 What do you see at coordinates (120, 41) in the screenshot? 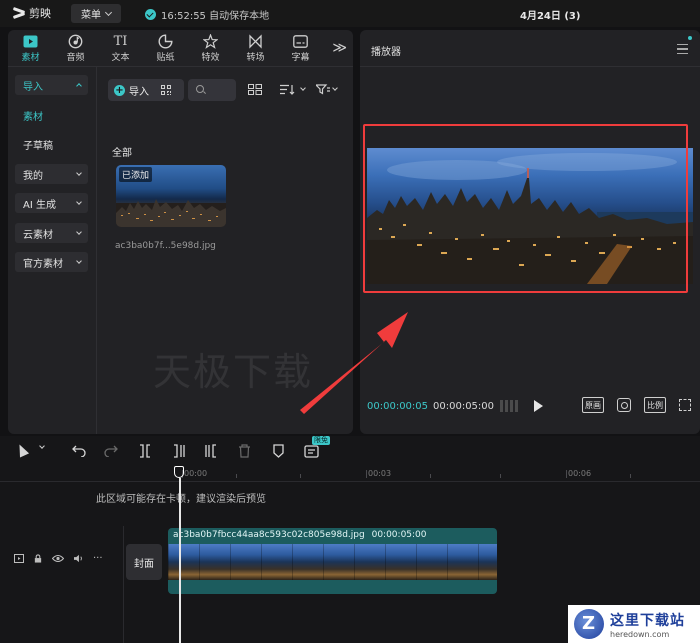
I see `text-icon: TI` at bounding box center [120, 41].